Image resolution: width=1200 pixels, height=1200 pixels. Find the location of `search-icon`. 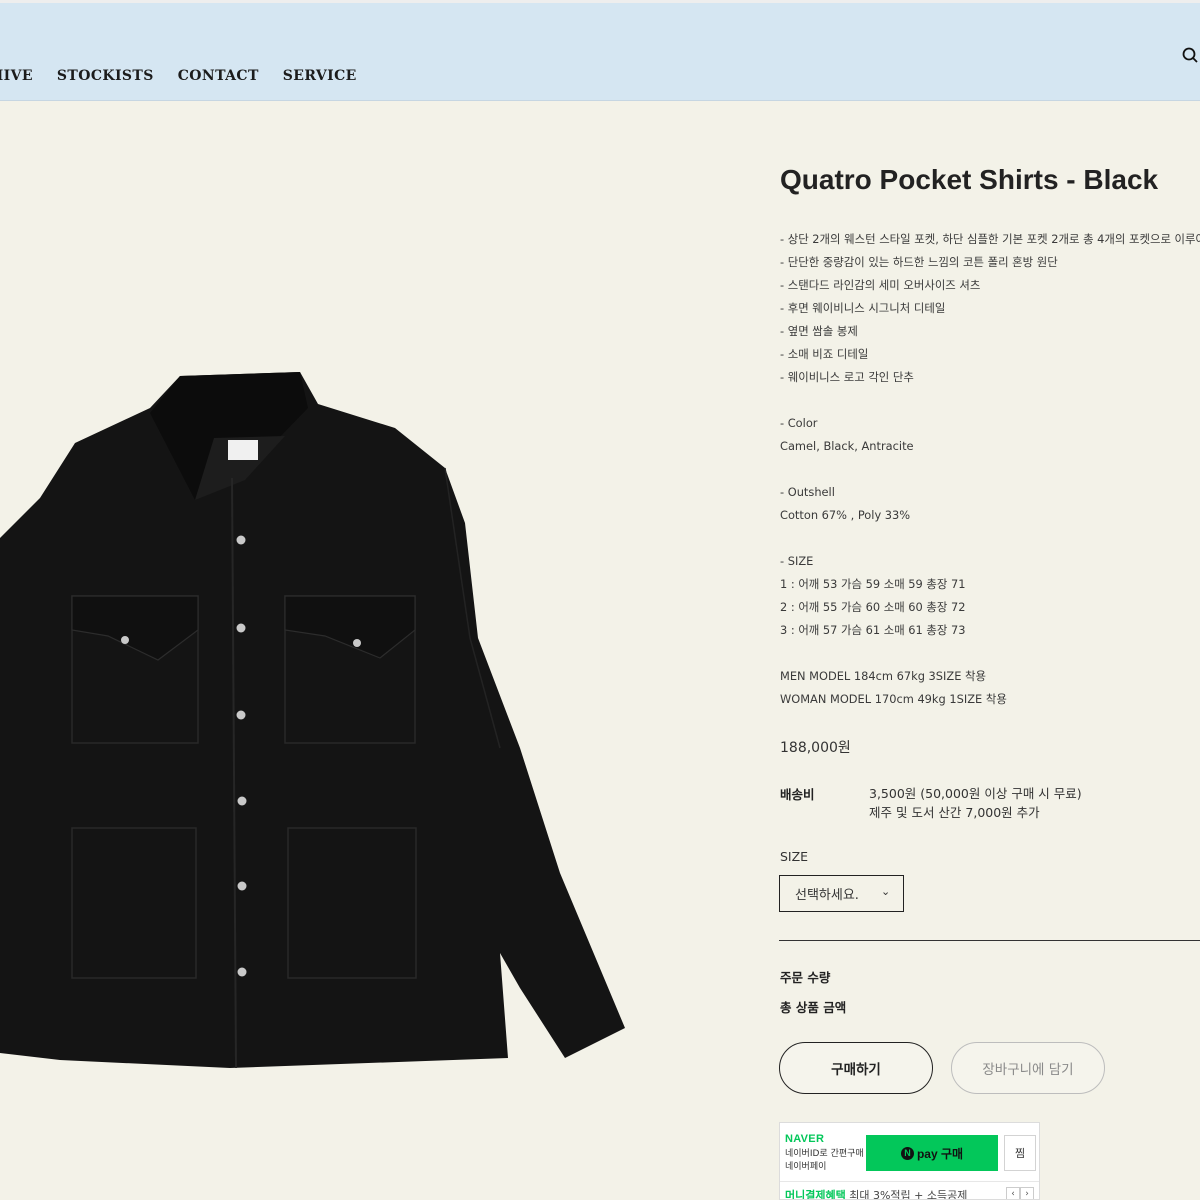

search-icon is located at coordinates (1190, 55).